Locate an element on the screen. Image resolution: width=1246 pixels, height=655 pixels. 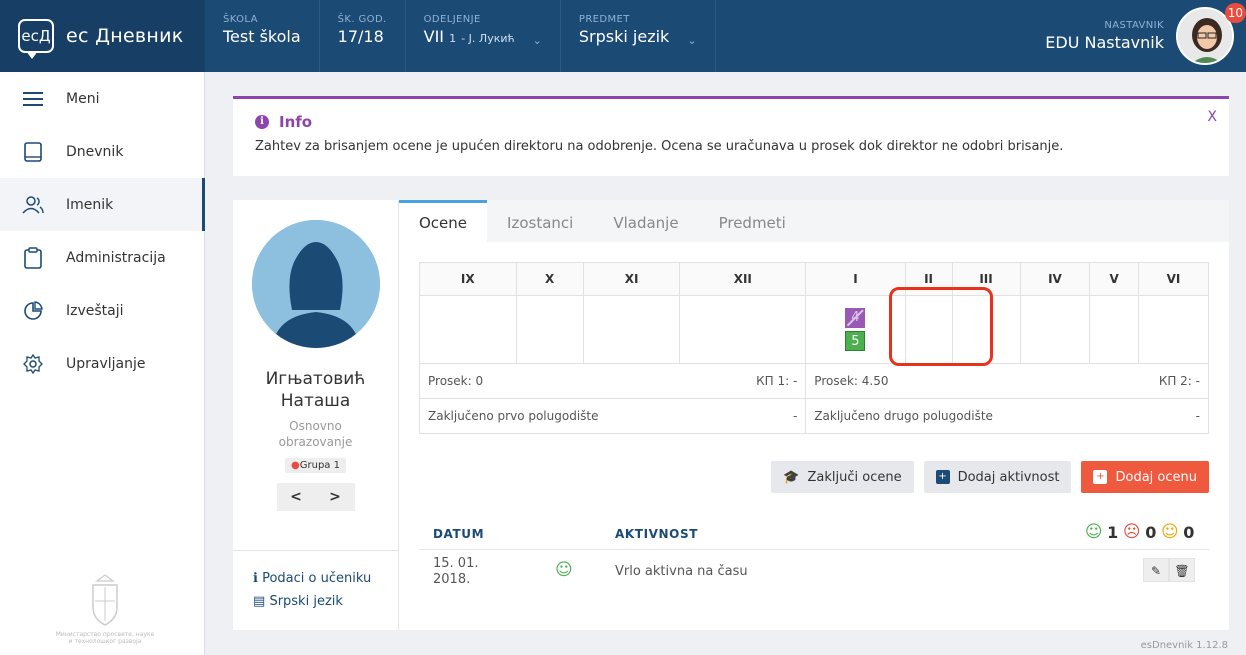
sidebar-item-label: Dnevnik is located at coordinates (95, 151).